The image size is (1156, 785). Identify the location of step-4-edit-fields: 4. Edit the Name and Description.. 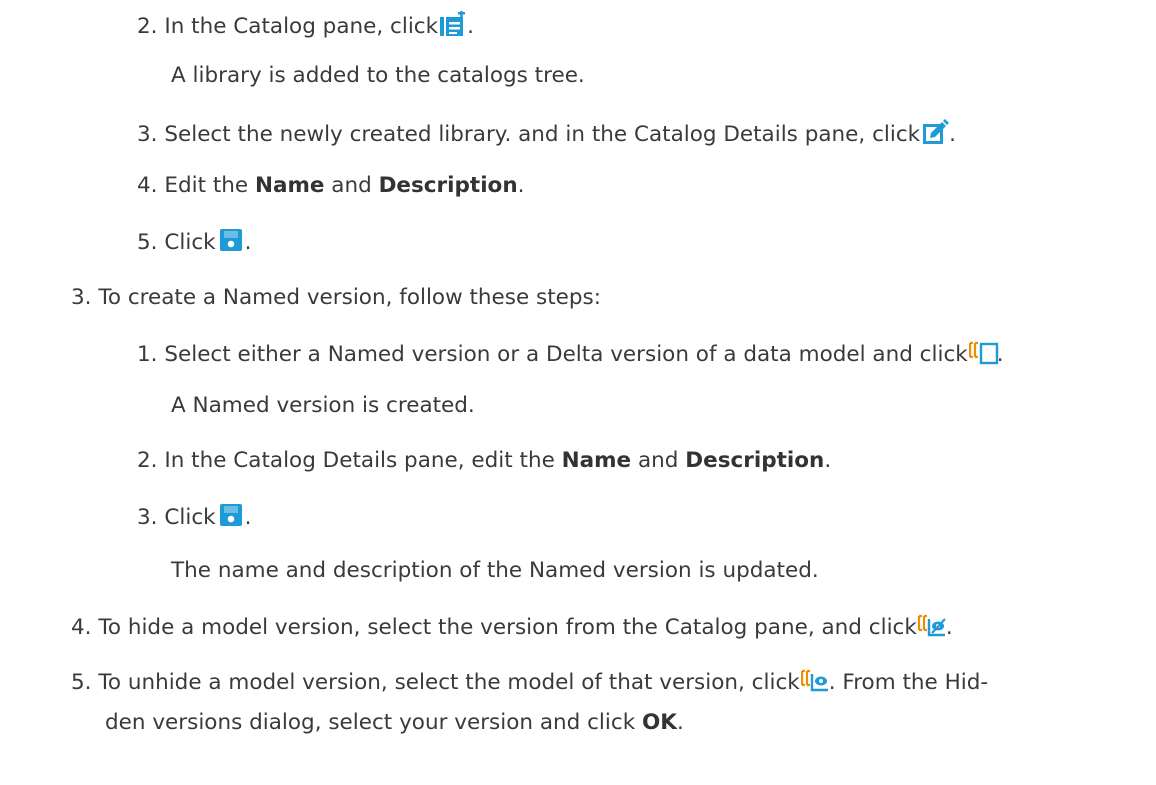
(330, 186).